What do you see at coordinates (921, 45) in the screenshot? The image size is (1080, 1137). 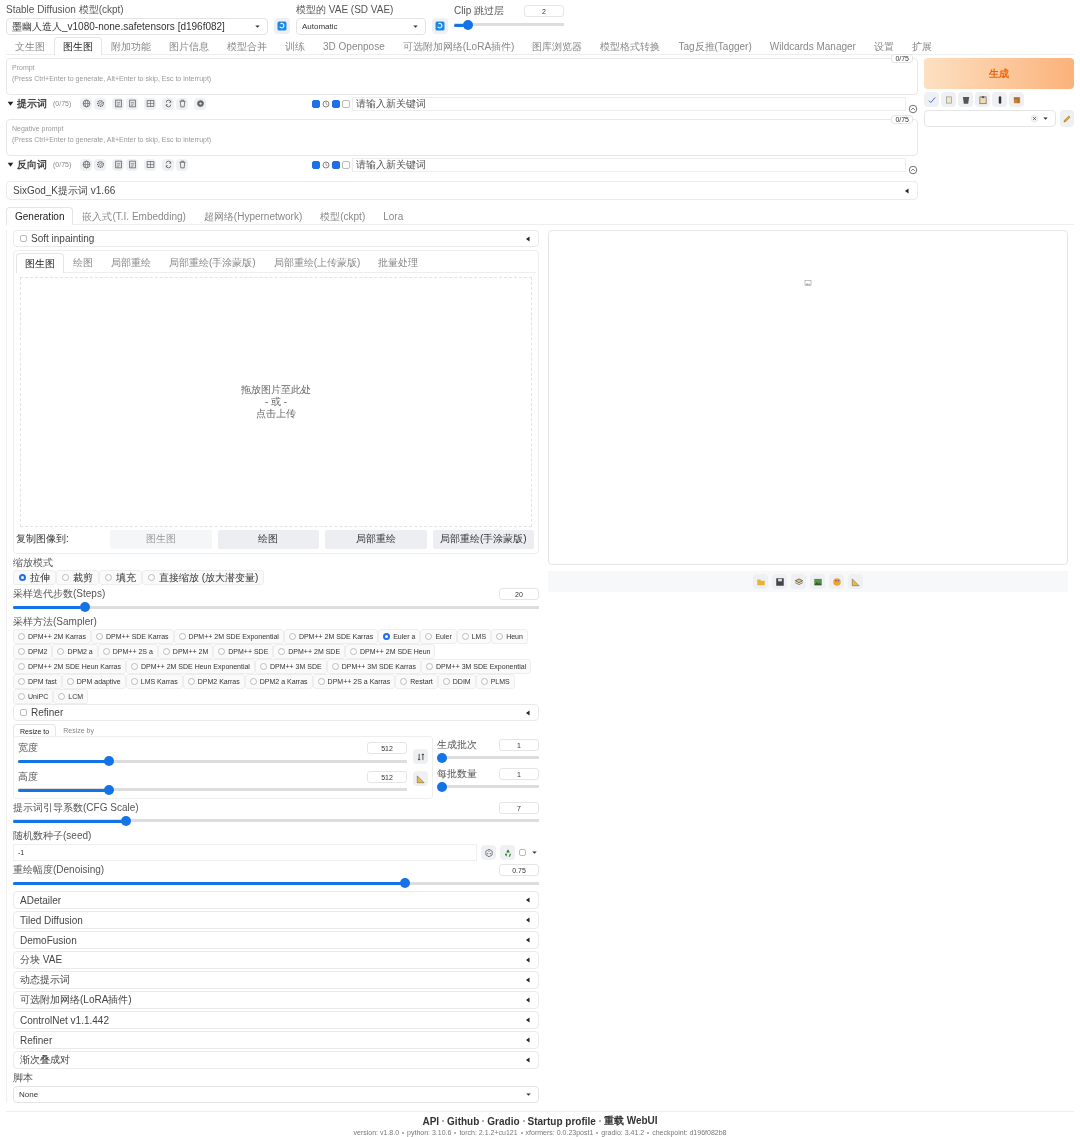 I see `tab: 扩展` at bounding box center [921, 45].